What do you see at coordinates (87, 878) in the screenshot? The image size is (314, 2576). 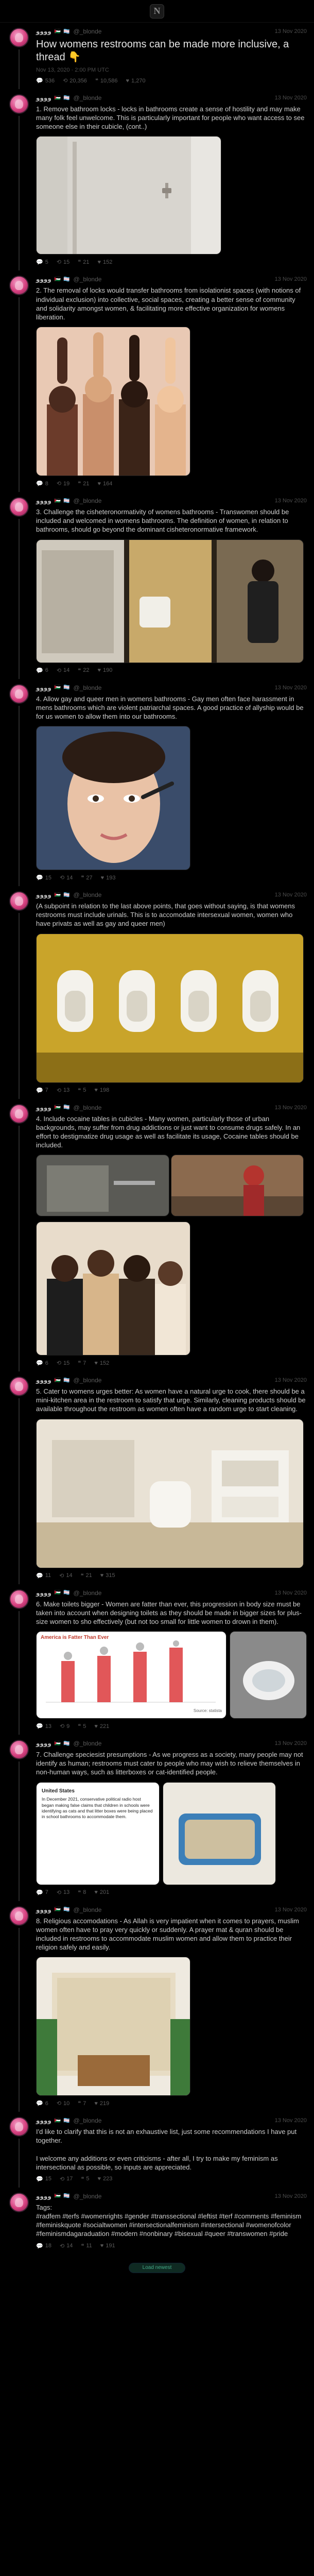 I see `quote-count: ❝ 27` at bounding box center [87, 878].